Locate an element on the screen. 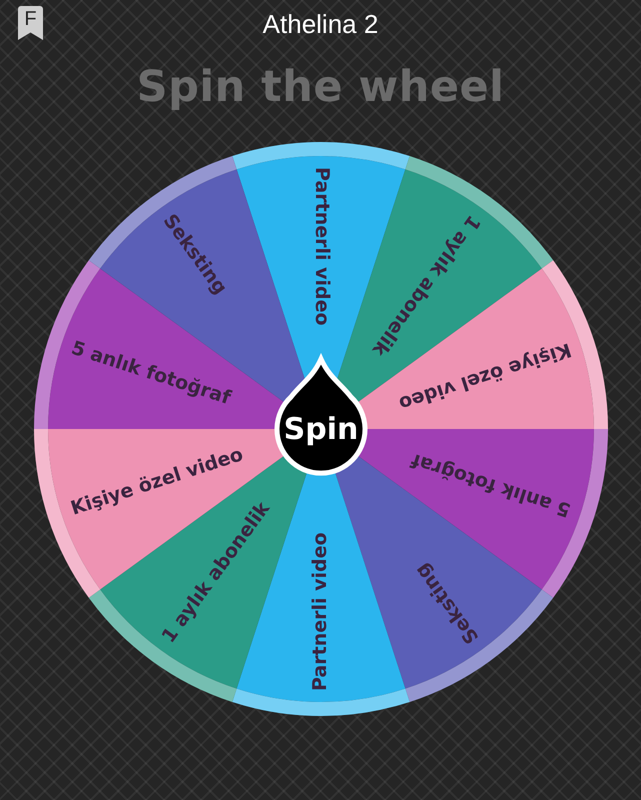  window-title: Athelina 2 is located at coordinates (320, 24).